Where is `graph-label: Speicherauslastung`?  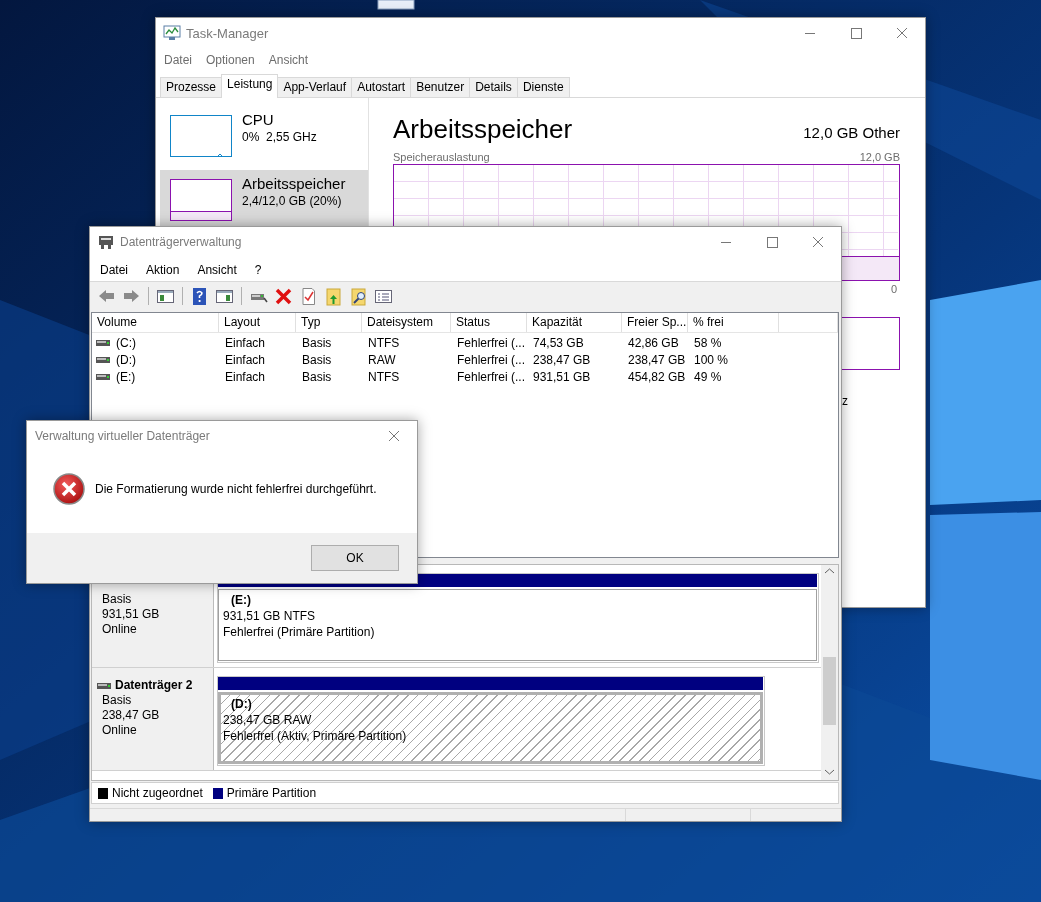 graph-label: Speicherauslastung is located at coordinates (441, 157).